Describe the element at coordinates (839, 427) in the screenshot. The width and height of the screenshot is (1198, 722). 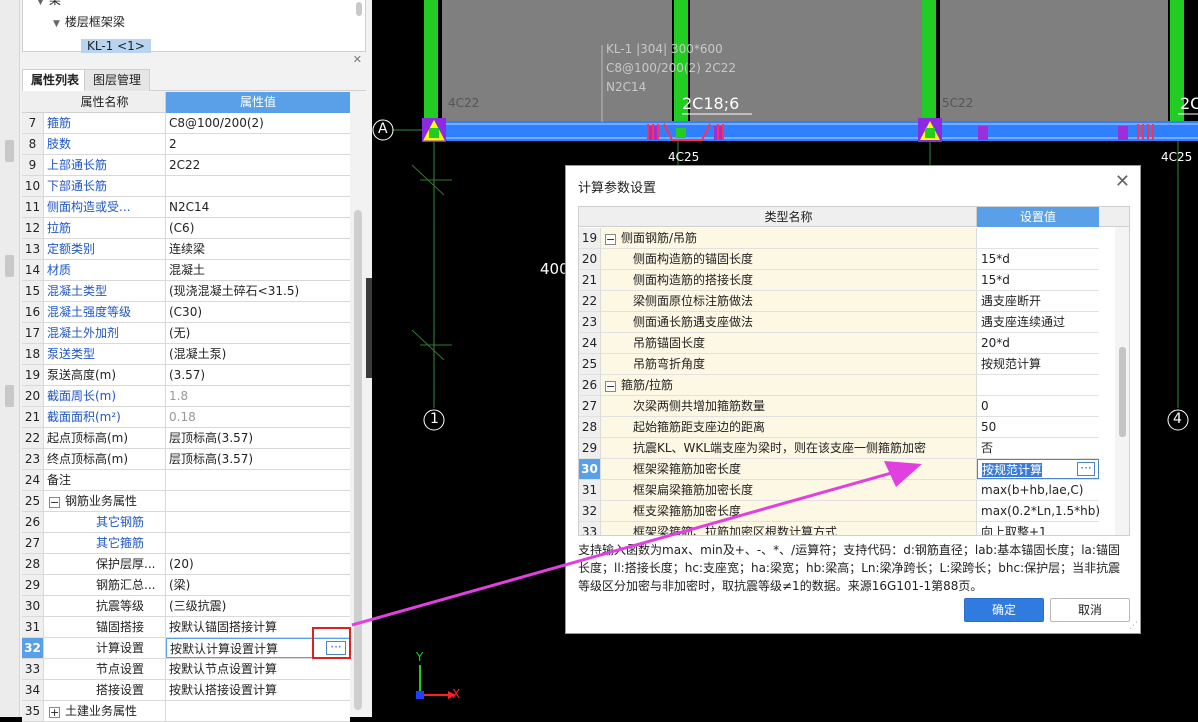
I see `setting-row: 28 起始箍筋距支座边的距离 50` at that location.